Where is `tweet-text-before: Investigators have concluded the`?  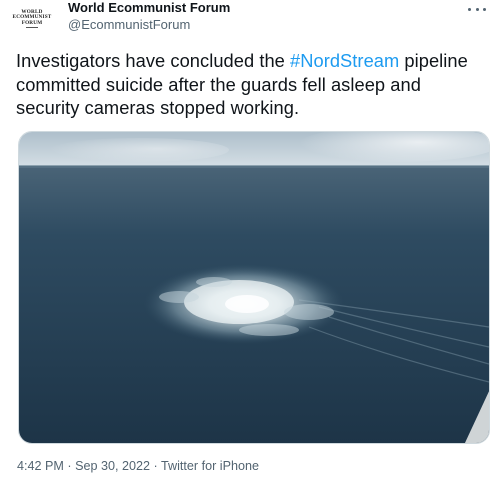 tweet-text-before: Investigators have concluded the is located at coordinates (153, 60).